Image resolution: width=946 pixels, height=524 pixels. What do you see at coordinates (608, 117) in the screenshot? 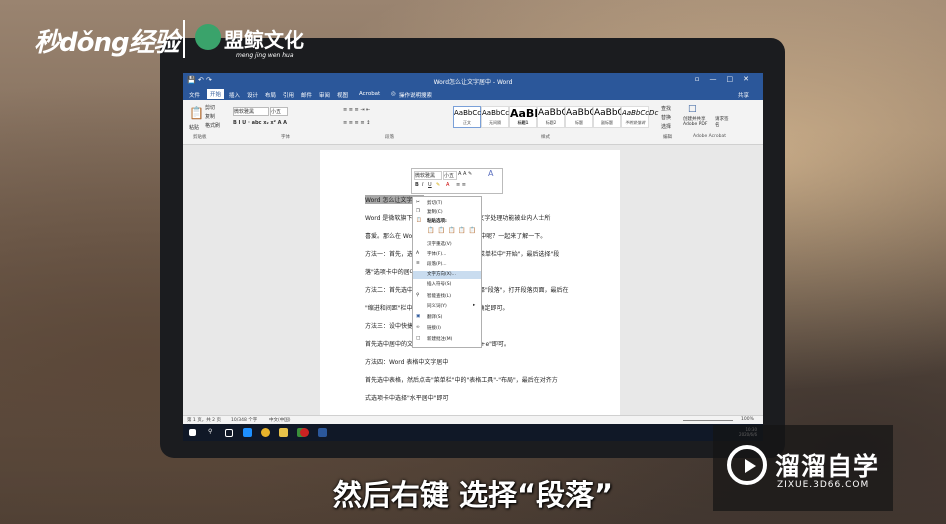
I see `style-subtitle: AaBbC 副标题` at bounding box center [608, 117].